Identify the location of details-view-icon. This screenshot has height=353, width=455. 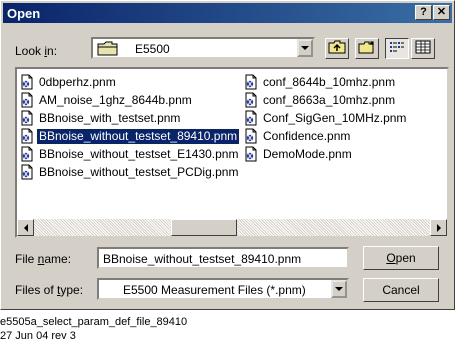
(423, 48).